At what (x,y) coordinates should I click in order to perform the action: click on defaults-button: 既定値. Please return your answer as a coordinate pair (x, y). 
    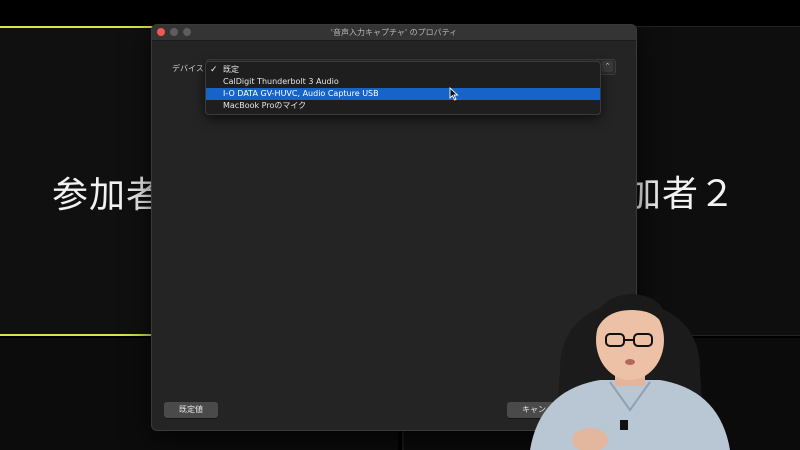
    Looking at the image, I should click on (191, 410).